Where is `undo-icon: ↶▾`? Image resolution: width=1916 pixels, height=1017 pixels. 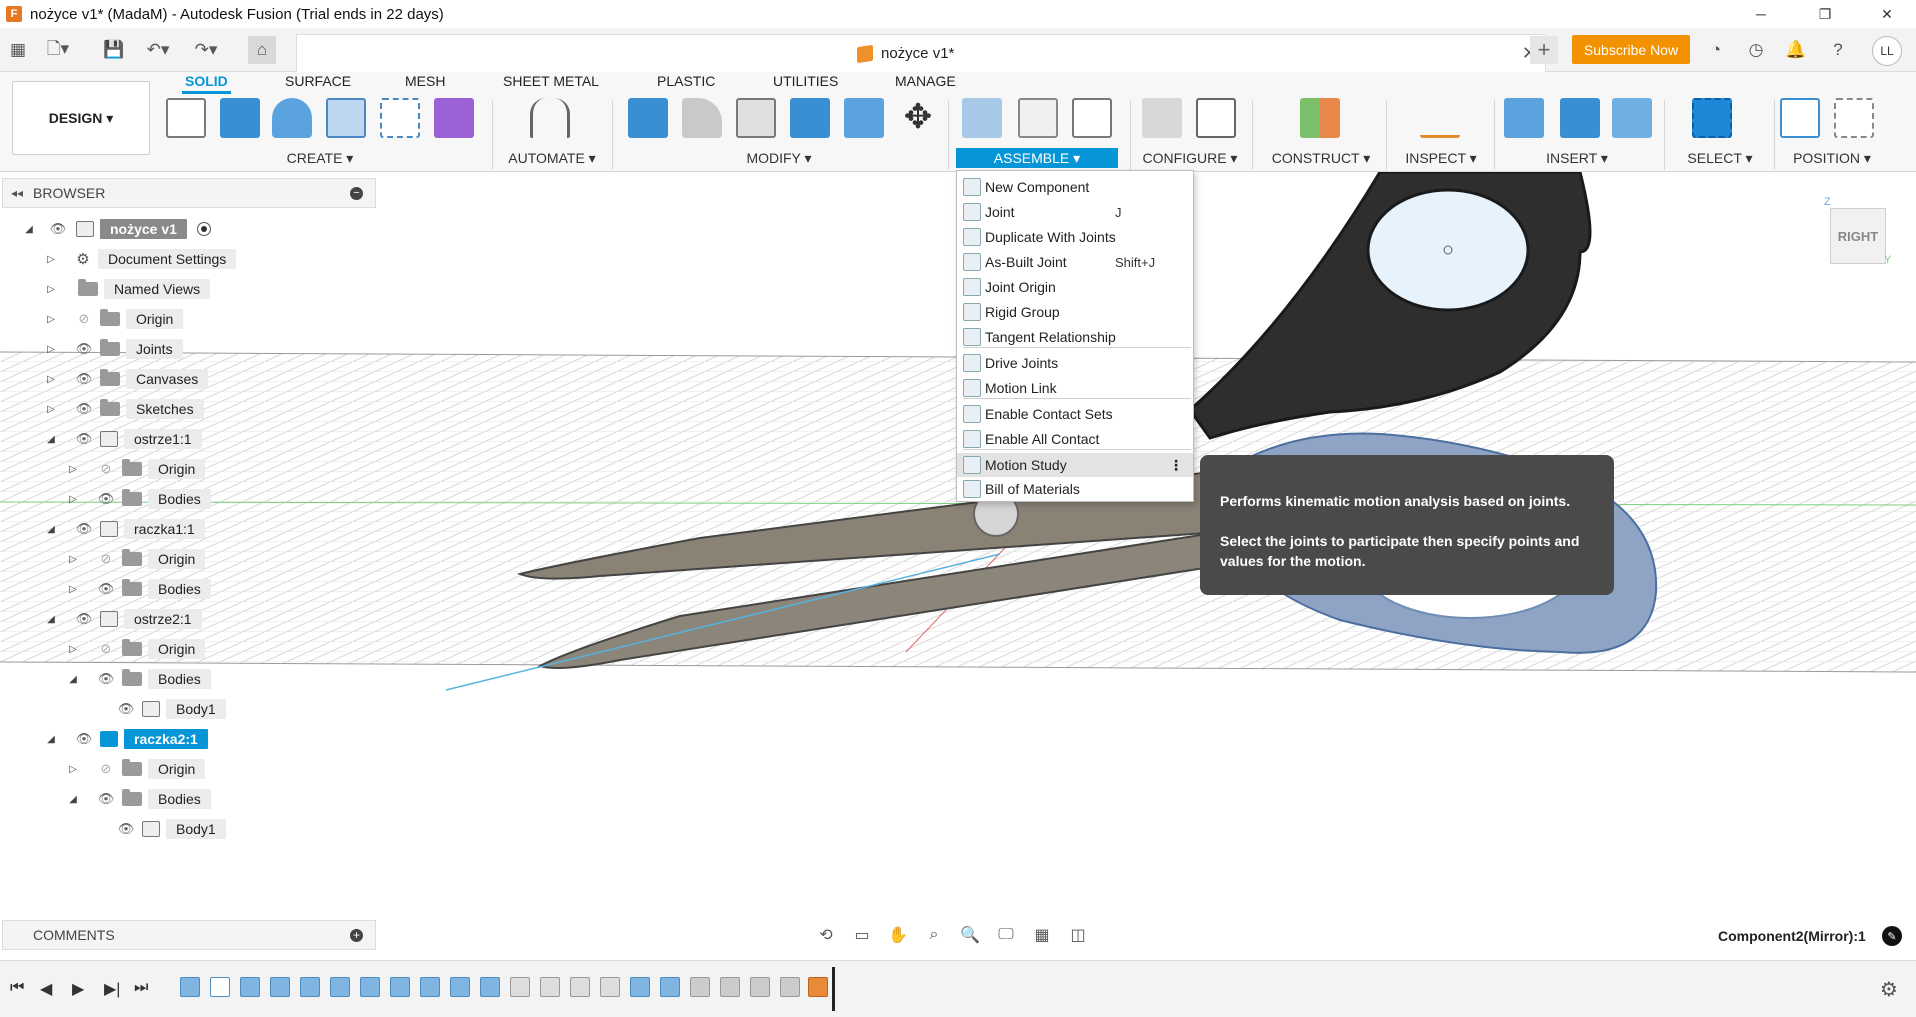
undo-icon: ↶▾ is located at coordinates (158, 50).